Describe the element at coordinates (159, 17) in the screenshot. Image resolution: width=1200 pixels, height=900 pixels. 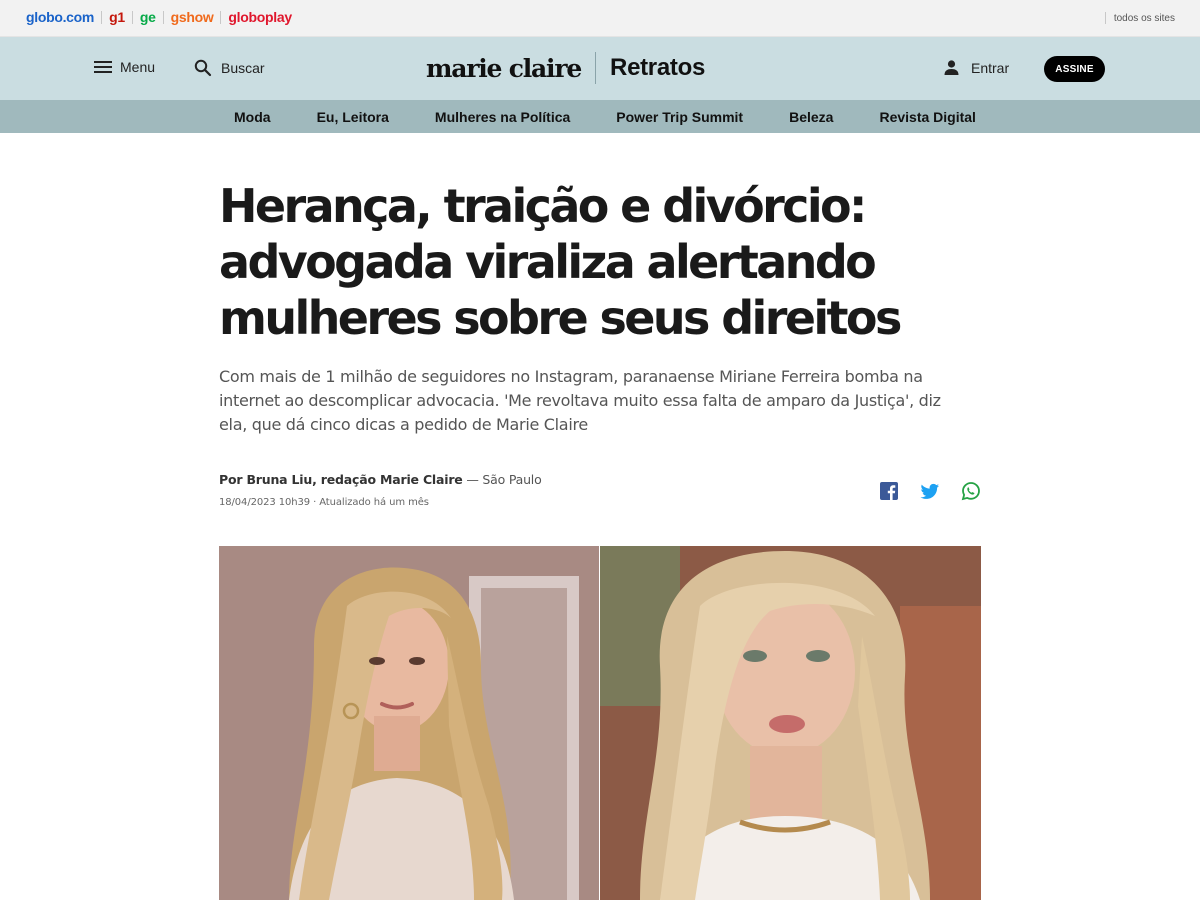
I see `globo-network-links: globo.com g1 ge gshow globoplay` at that location.